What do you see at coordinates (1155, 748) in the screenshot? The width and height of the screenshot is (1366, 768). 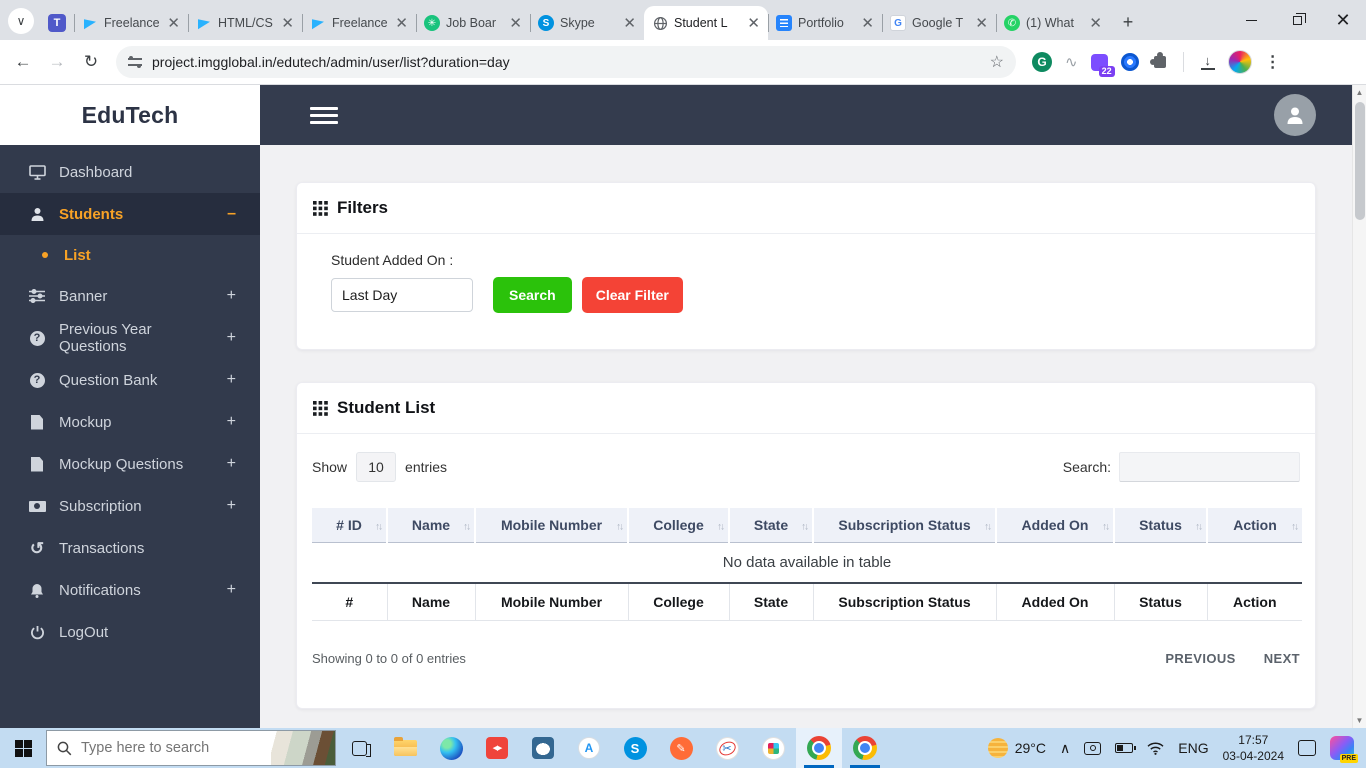 I see `wifi-icon` at bounding box center [1155, 748].